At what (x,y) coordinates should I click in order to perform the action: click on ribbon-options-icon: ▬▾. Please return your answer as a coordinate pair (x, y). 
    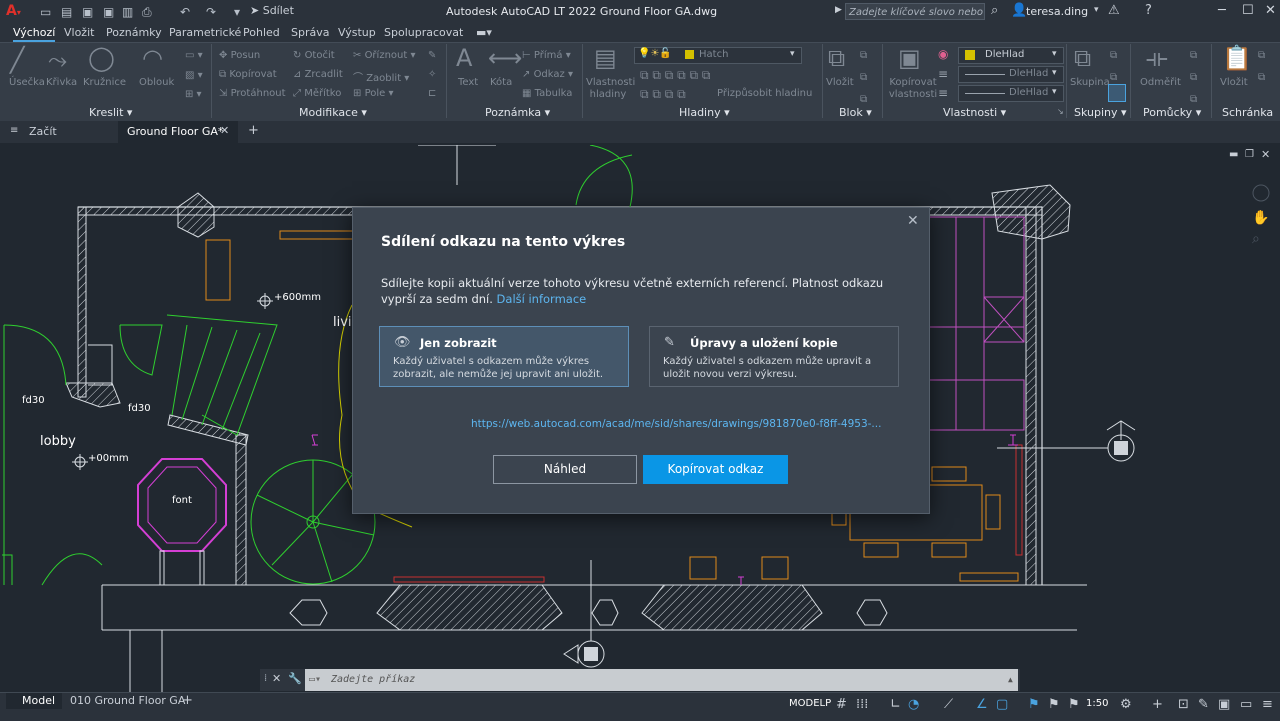
    Looking at the image, I should click on (484, 32).